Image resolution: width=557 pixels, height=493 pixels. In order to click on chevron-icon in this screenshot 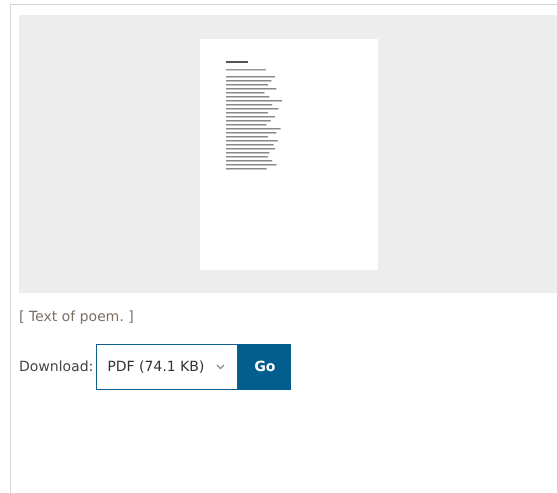, I will do `click(221, 367)`.